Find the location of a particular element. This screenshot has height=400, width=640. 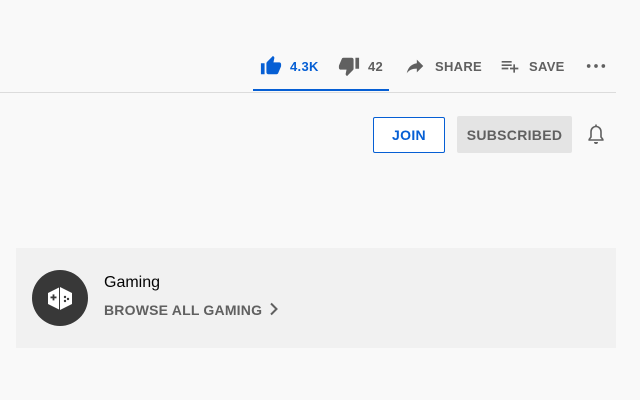

browse-category-link: BROWSE ALL GAMING is located at coordinates (192, 310).